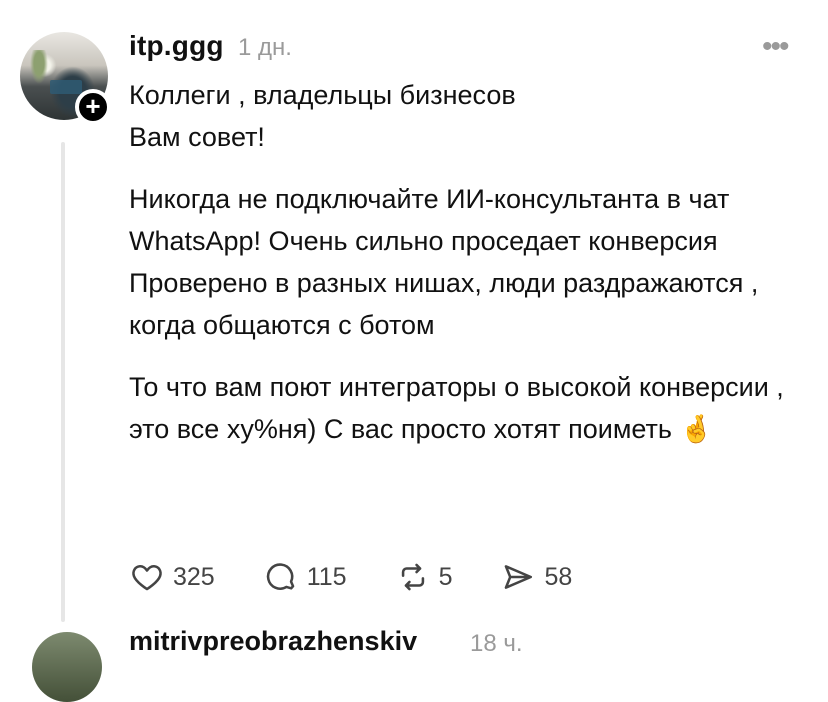 The width and height of the screenshot is (828, 702). Describe the element at coordinates (66, 87) in the screenshot. I see `avatar-screen` at that location.